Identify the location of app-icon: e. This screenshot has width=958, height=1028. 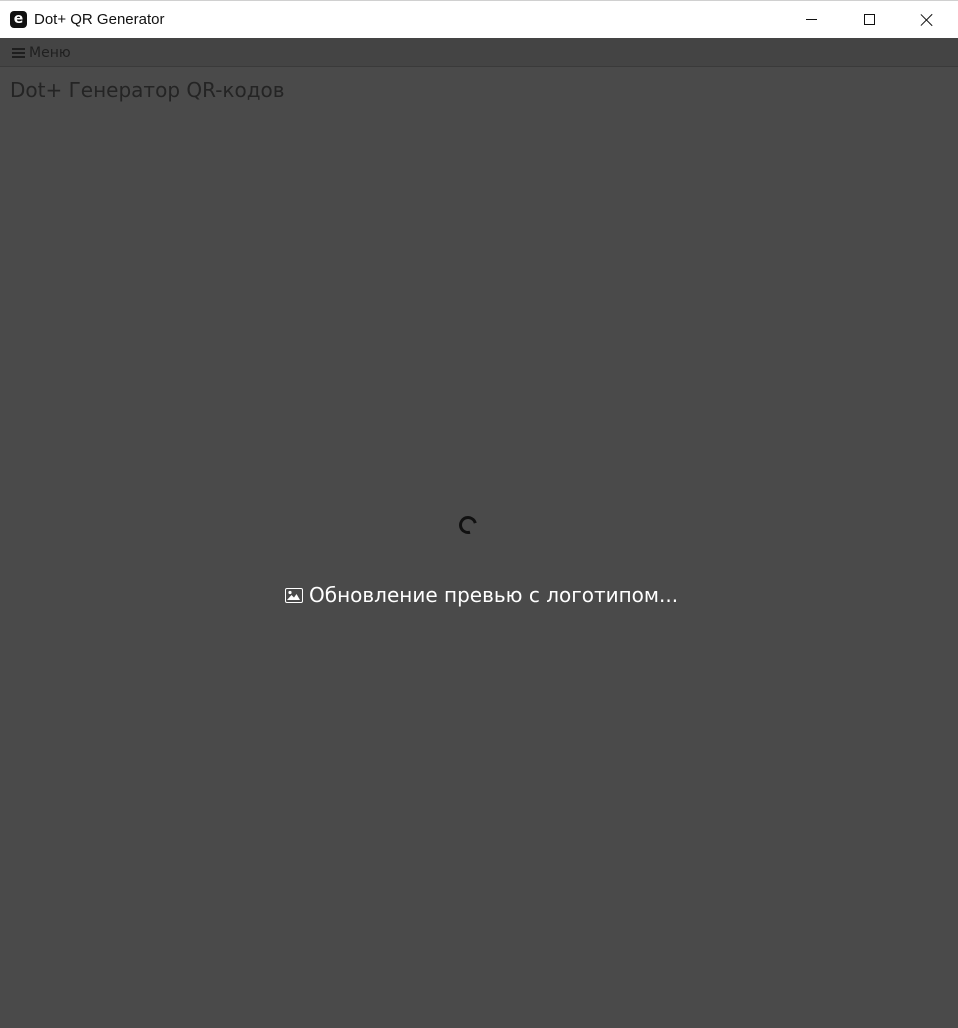
(18, 19).